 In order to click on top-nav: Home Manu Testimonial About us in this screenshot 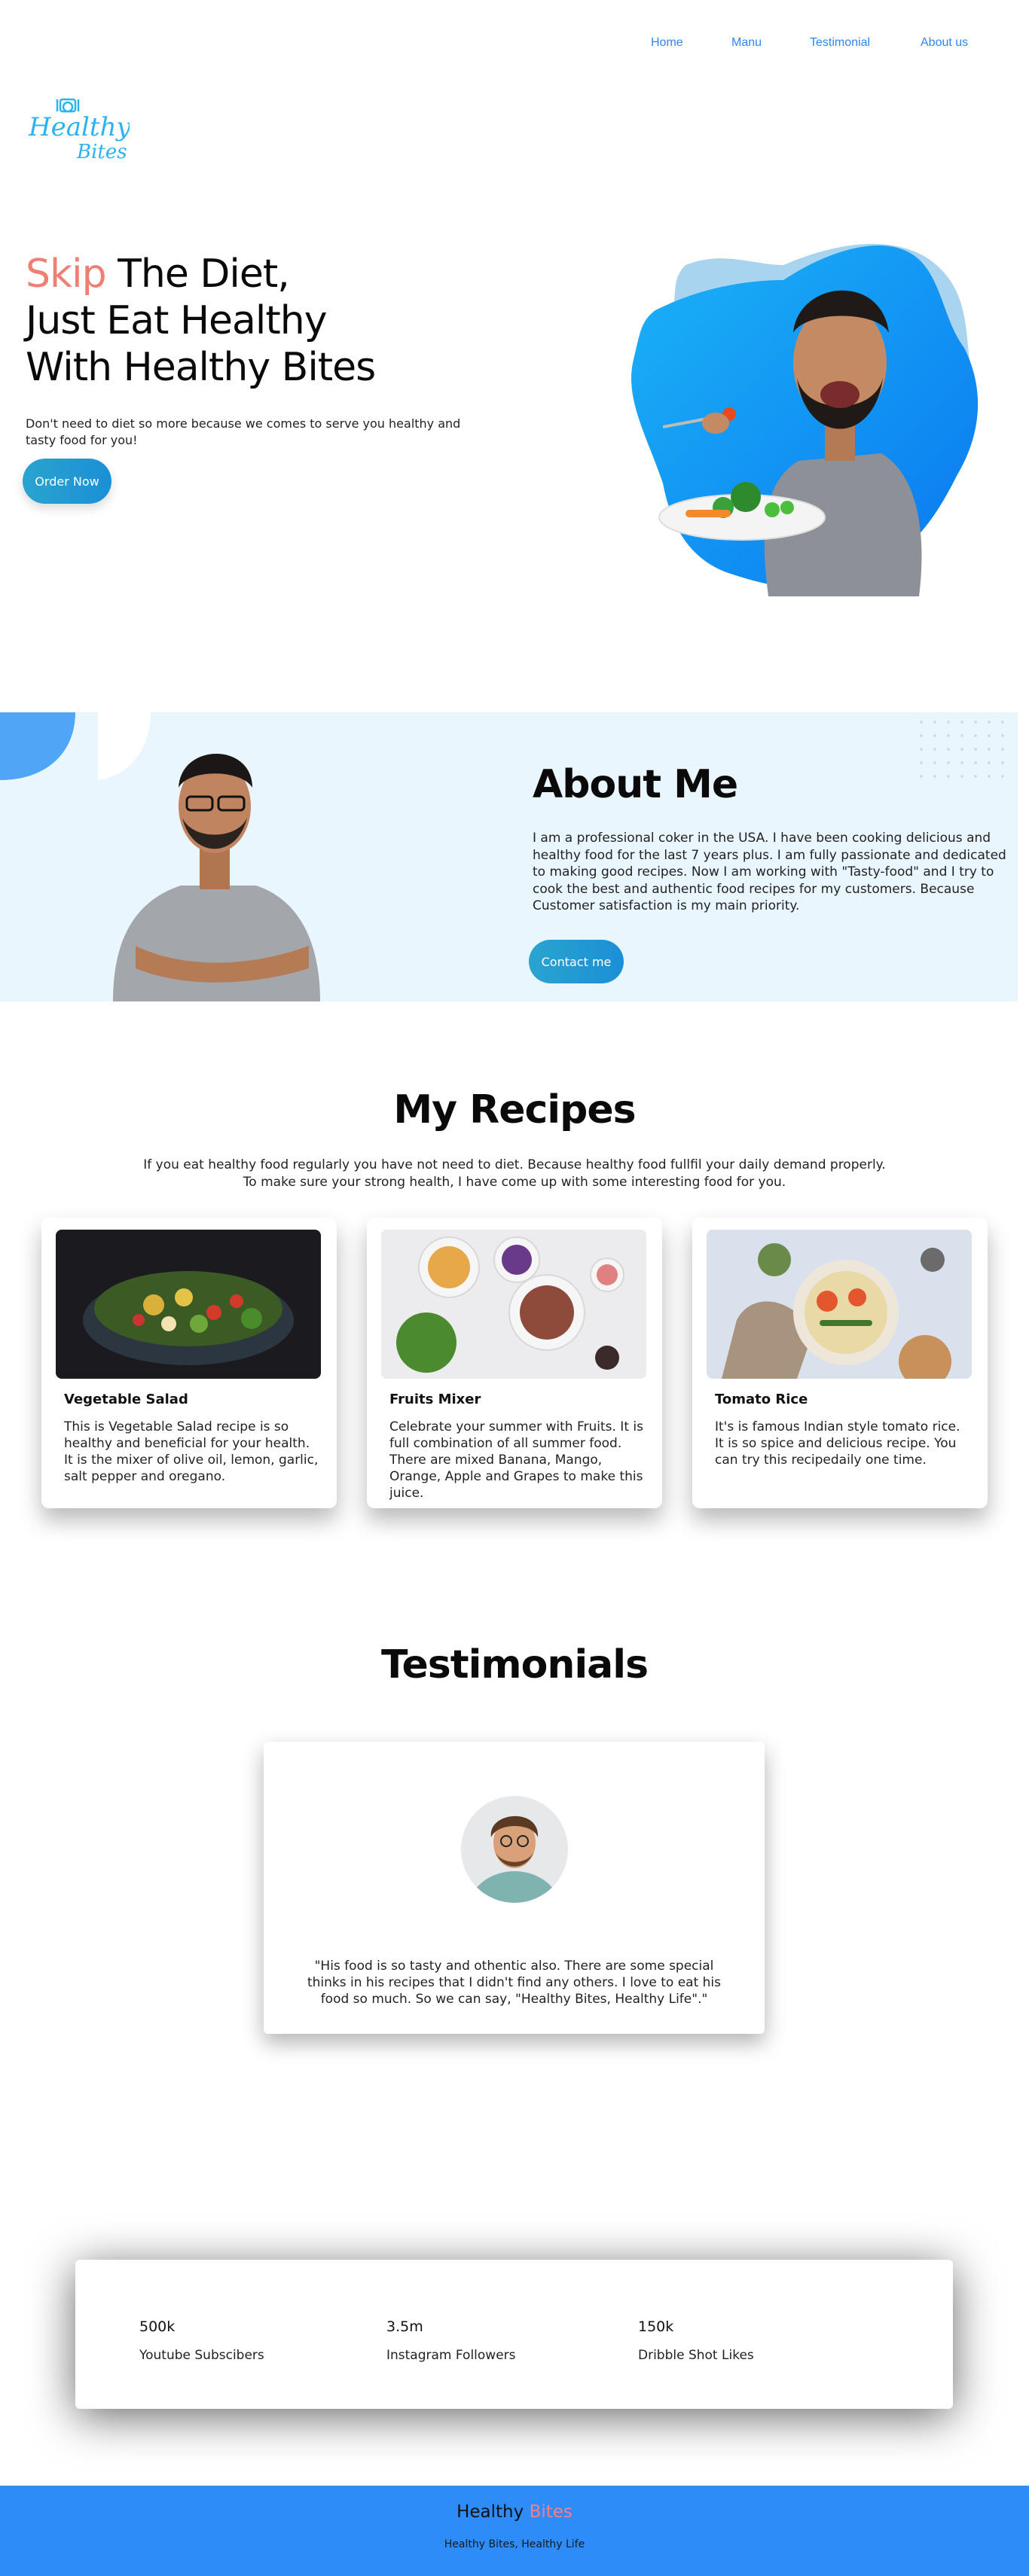, I will do `click(514, 44)`.